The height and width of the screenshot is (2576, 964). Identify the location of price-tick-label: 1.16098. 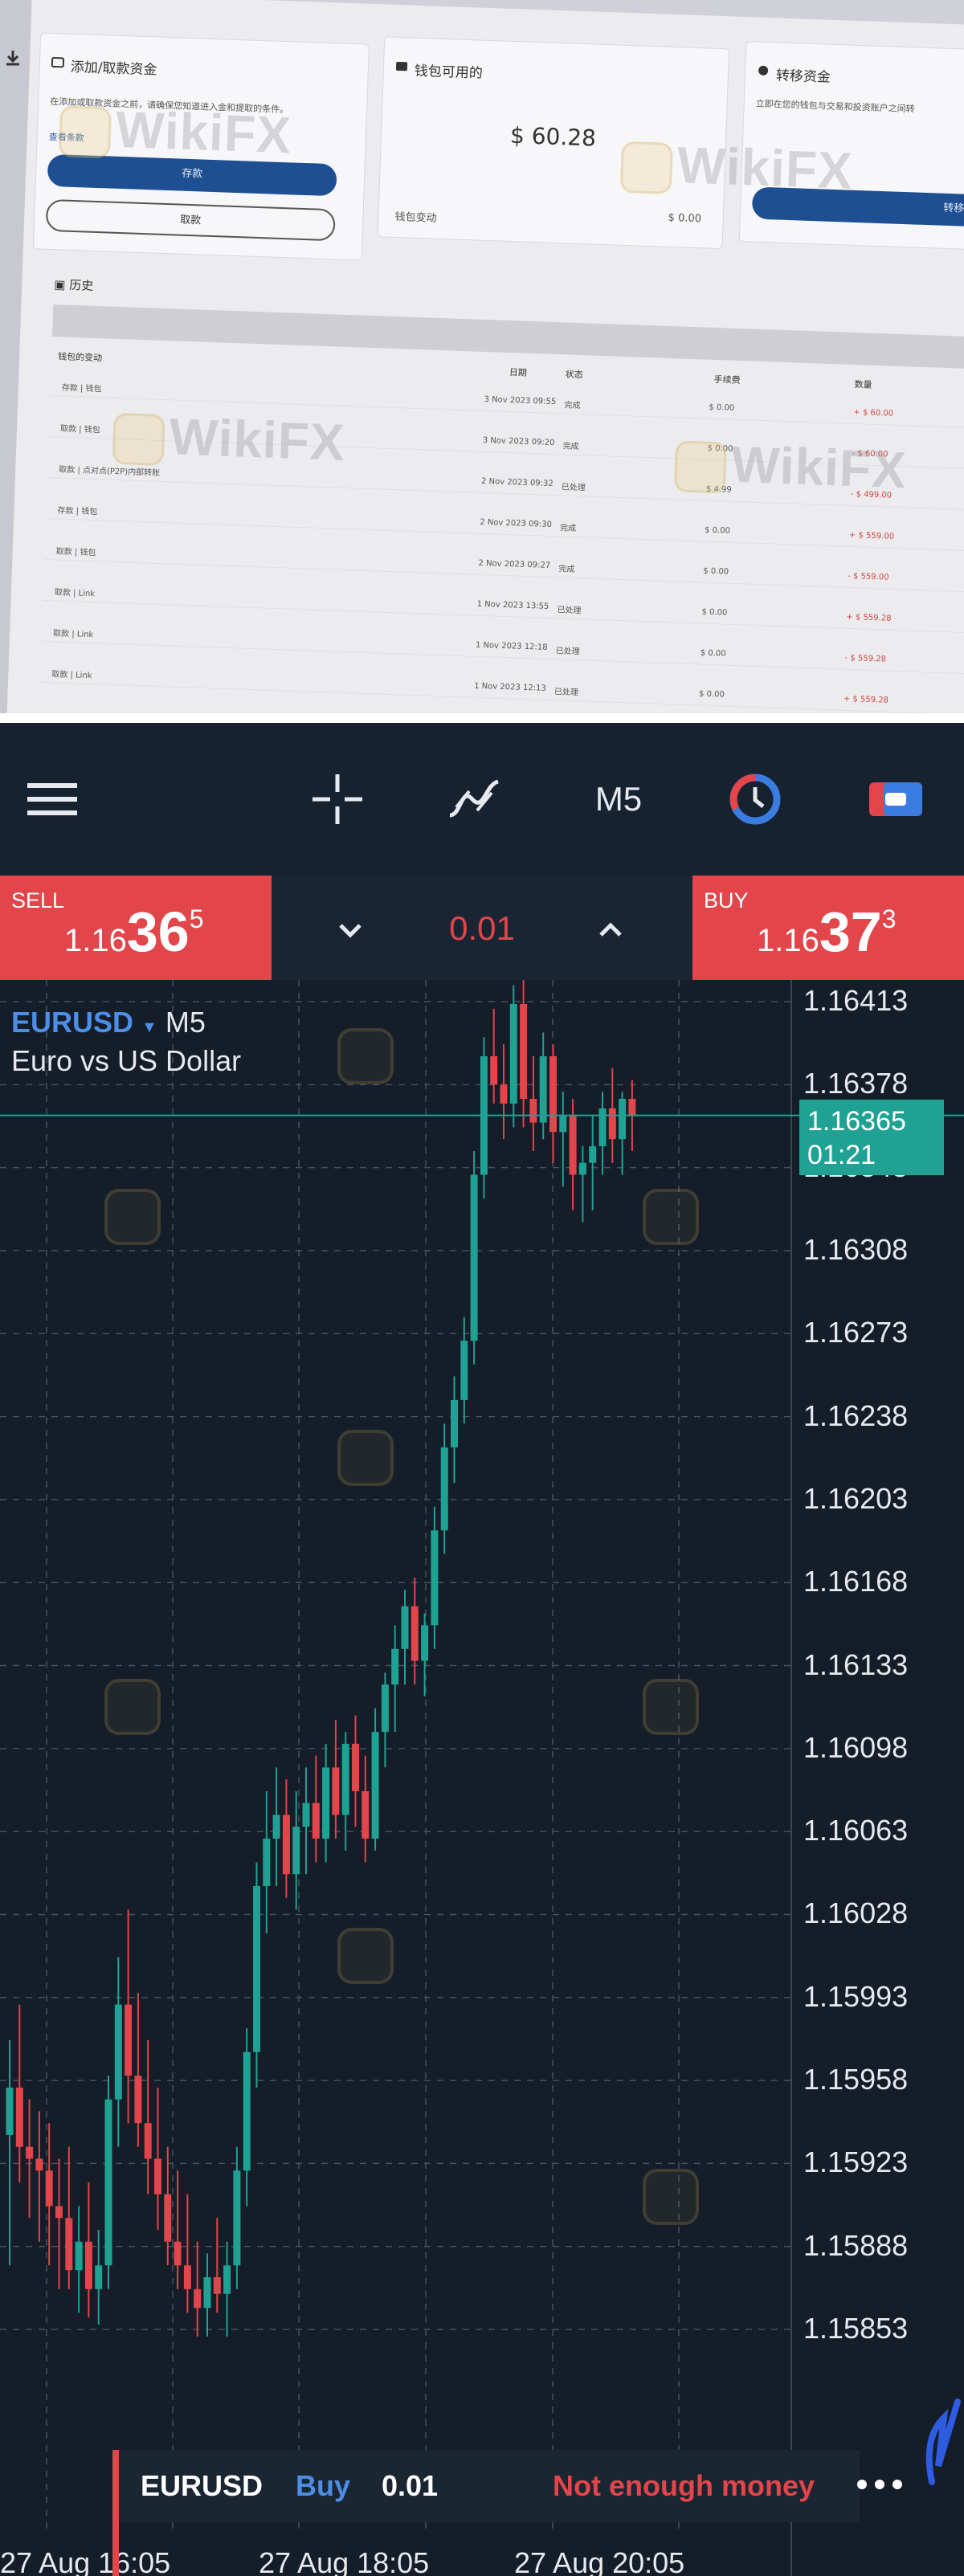
(856, 1747).